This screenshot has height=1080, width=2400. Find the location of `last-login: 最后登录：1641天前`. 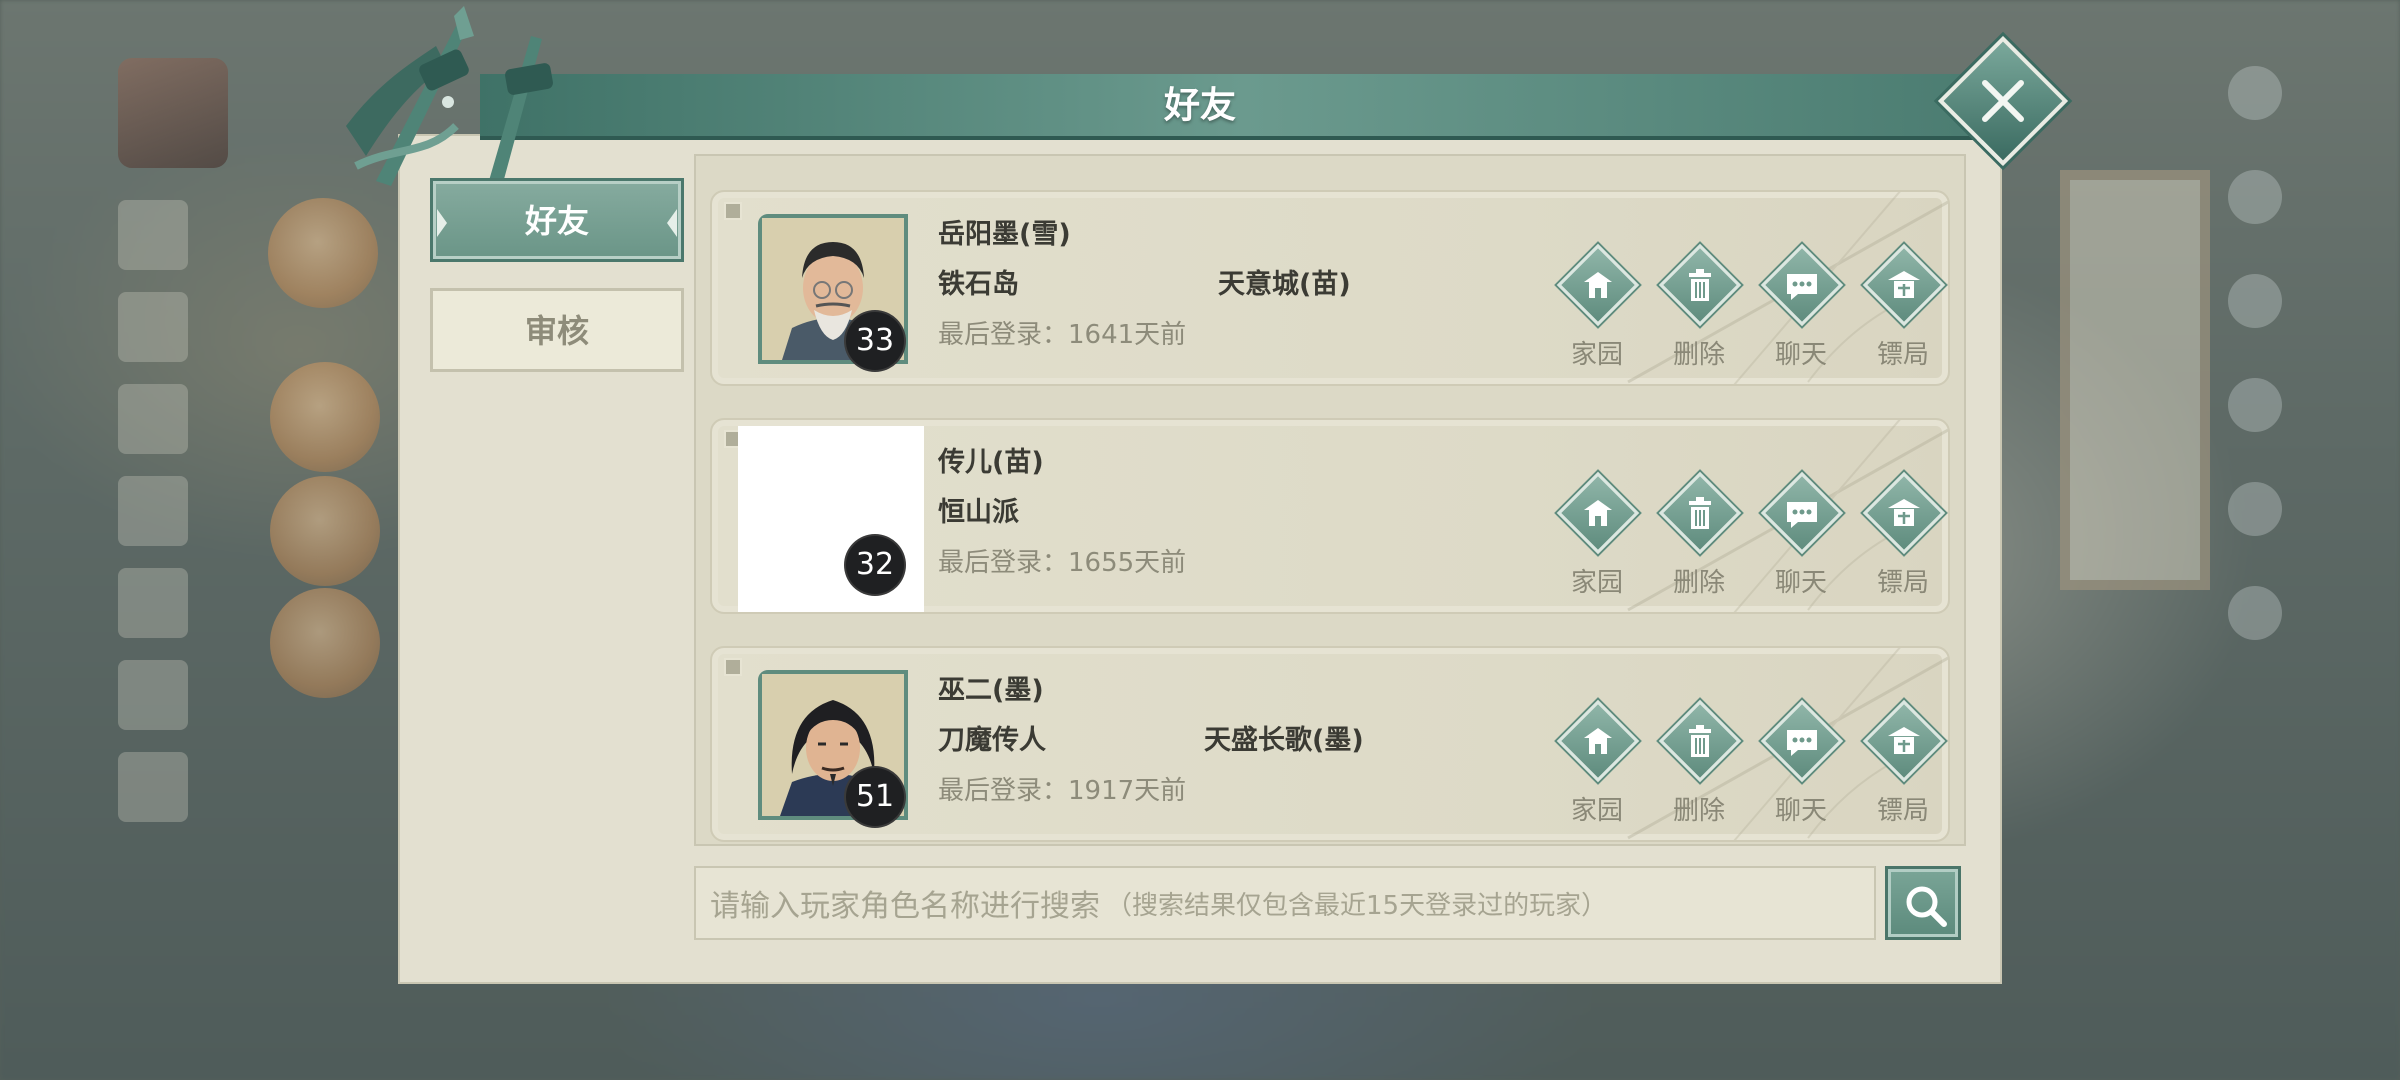

last-login: 最后登录：1641天前 is located at coordinates (1062, 335).